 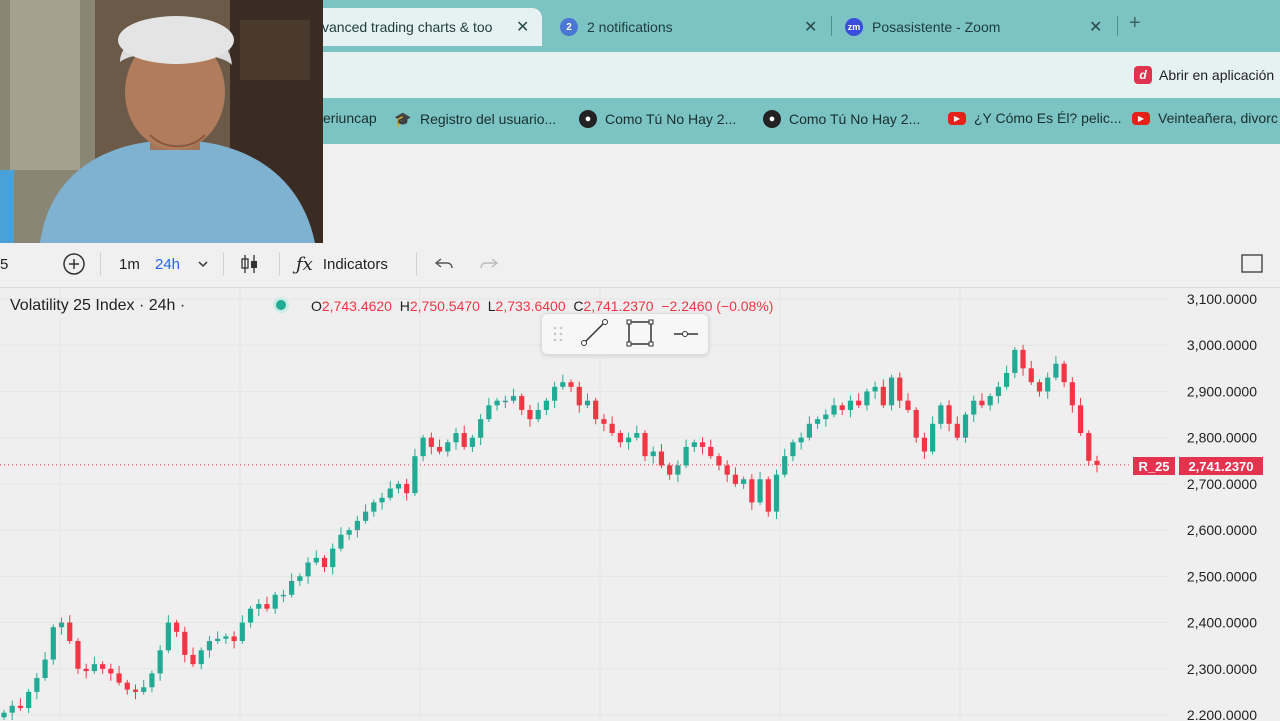 I want to click on fullscreen-button, so click(x=1252, y=264).